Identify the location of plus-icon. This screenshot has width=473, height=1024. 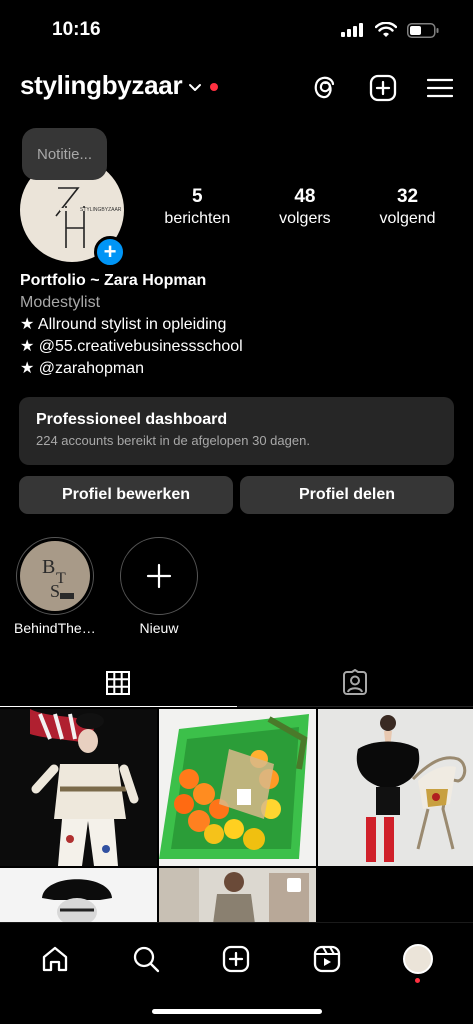
(159, 576).